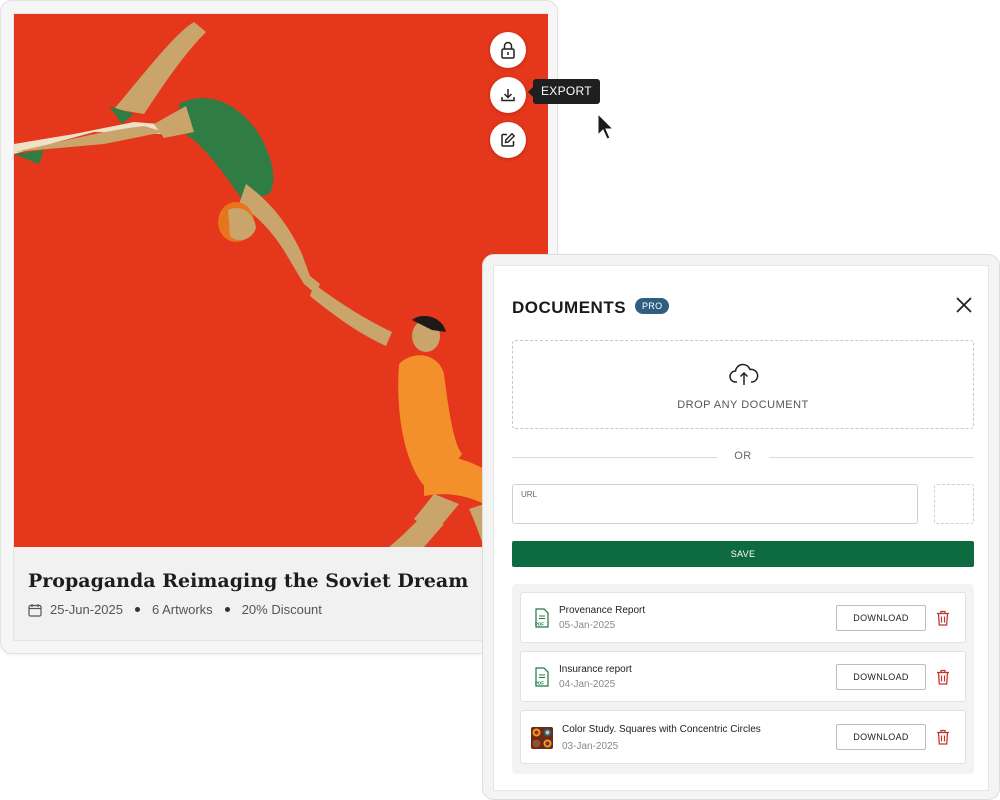  I want to click on cloud-upload-icon, so click(744, 374).